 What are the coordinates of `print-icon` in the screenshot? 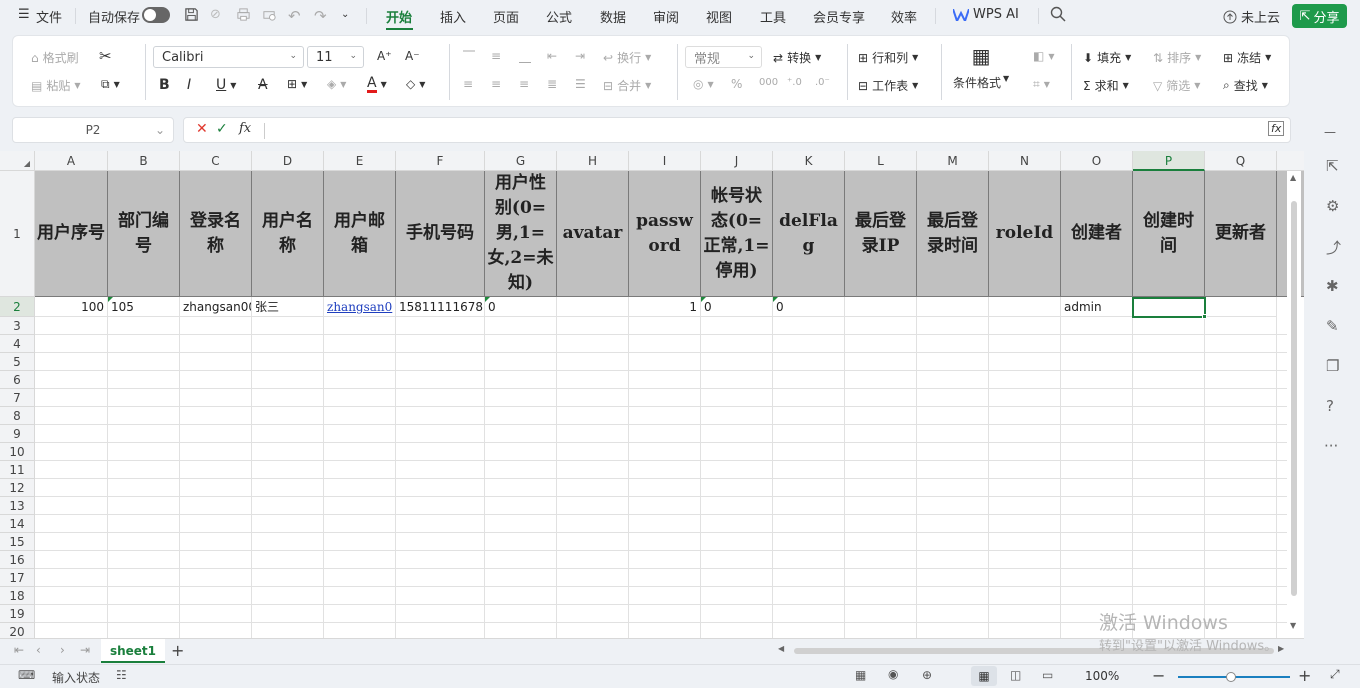 It's located at (243, 14).